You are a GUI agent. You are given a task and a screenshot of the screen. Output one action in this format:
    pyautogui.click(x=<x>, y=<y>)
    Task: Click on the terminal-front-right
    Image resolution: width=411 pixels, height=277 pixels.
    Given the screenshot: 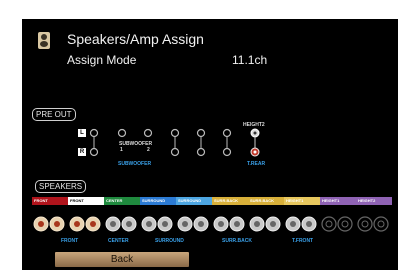 What is the action you would take?
    pyautogui.click(x=85, y=224)
    